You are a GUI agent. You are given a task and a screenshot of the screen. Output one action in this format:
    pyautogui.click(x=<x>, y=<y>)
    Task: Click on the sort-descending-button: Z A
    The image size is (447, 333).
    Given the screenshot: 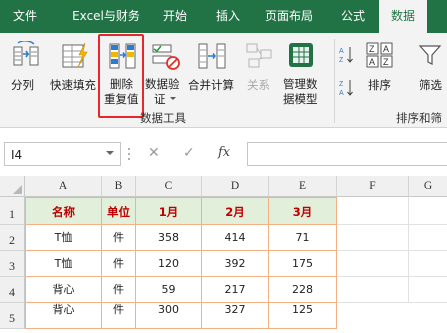 What is the action you would take?
    pyautogui.click(x=347, y=88)
    